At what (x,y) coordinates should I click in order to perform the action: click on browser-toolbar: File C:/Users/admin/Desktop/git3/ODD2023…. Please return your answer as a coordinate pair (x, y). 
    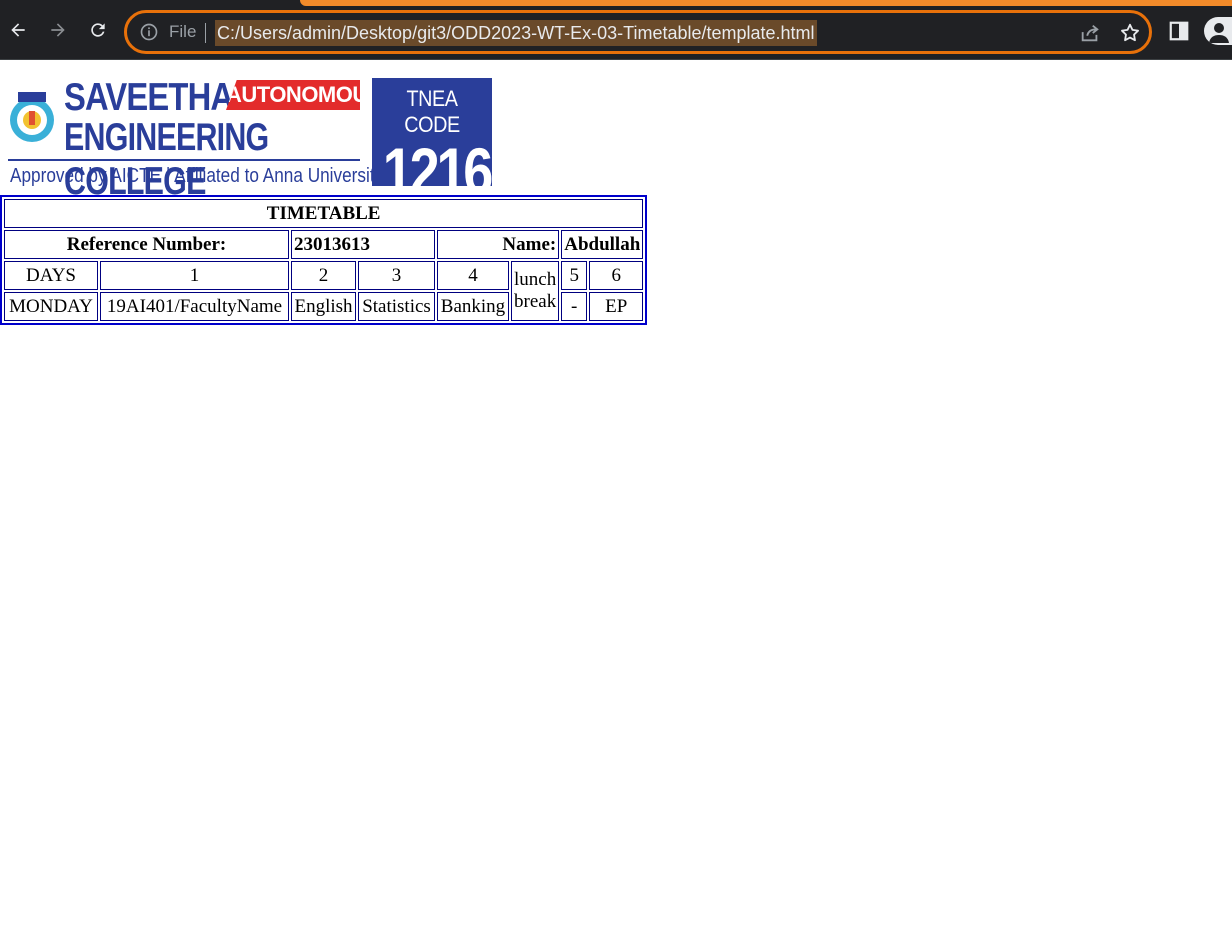
    Looking at the image, I should click on (616, 30).